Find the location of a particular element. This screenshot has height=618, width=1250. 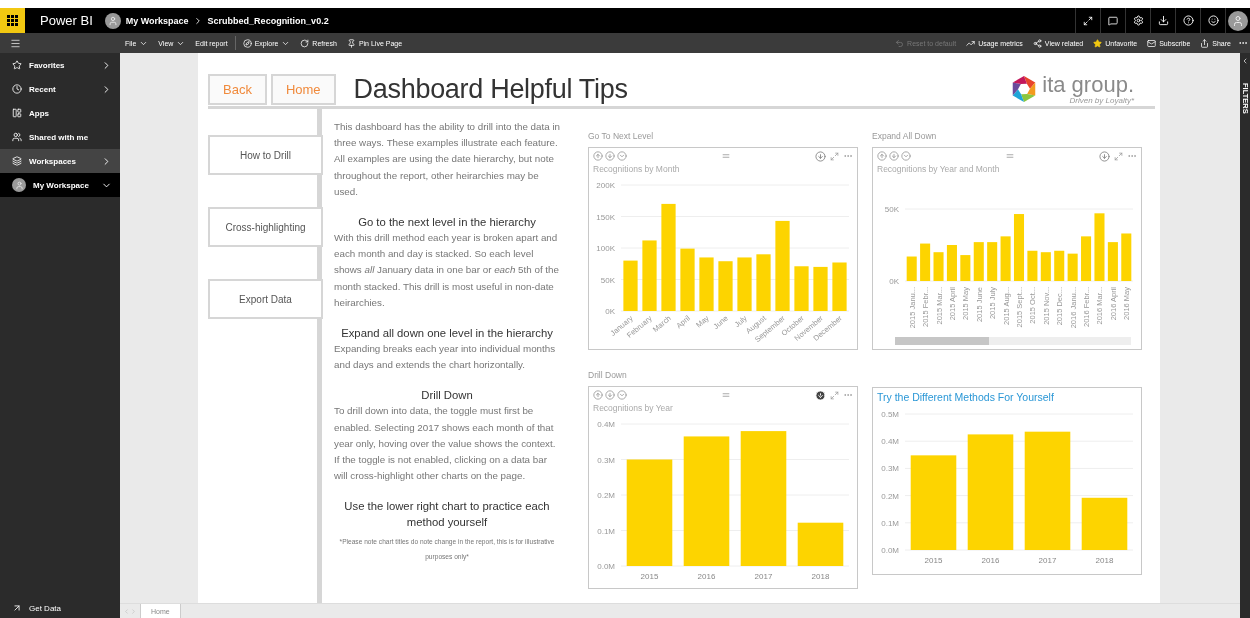

explore-icon is located at coordinates (247, 43).